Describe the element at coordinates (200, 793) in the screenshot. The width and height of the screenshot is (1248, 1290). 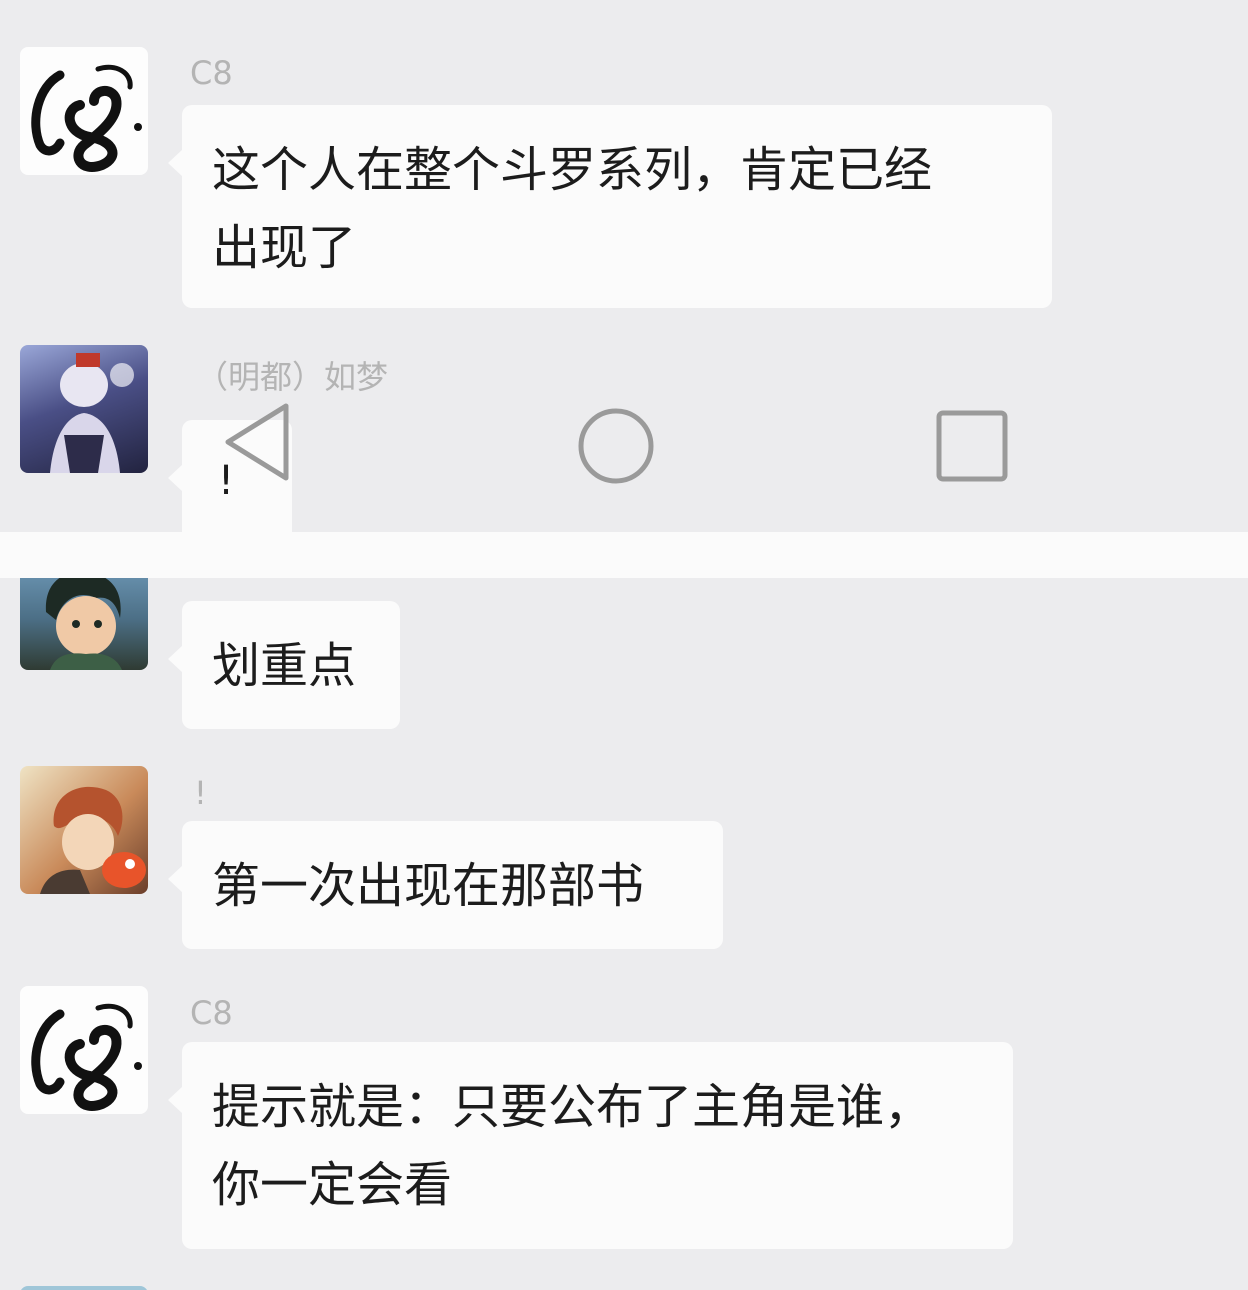
I see `sender-name: !` at that location.